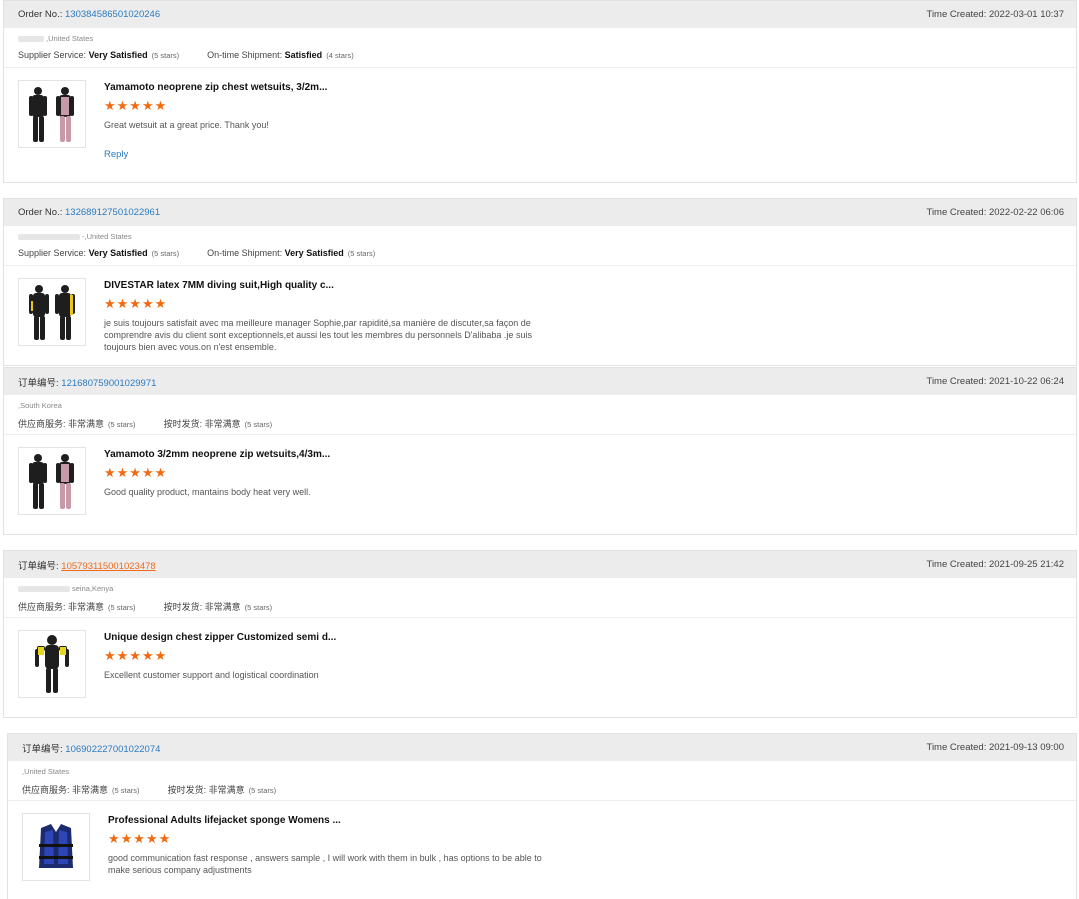  I want to click on redacted-name, so click(49, 237).